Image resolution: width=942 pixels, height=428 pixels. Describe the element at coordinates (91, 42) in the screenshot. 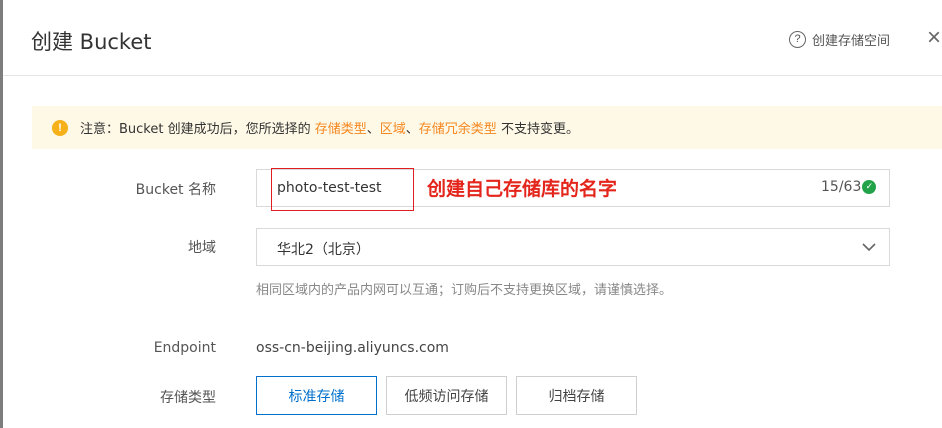

I see `page-title: 创建 Bucket` at that location.